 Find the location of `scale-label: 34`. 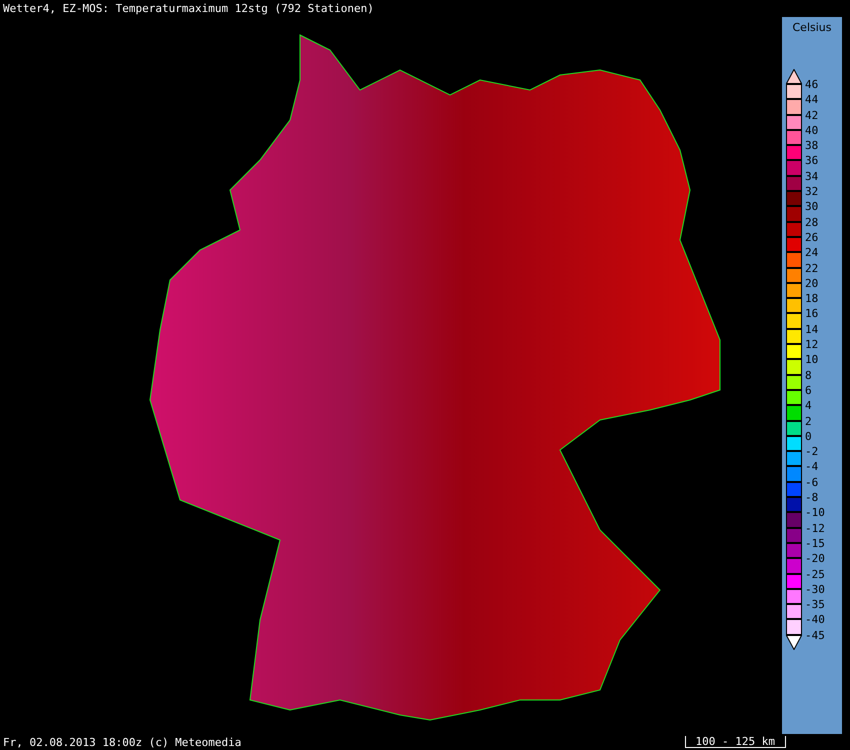

scale-label: 34 is located at coordinates (811, 176).